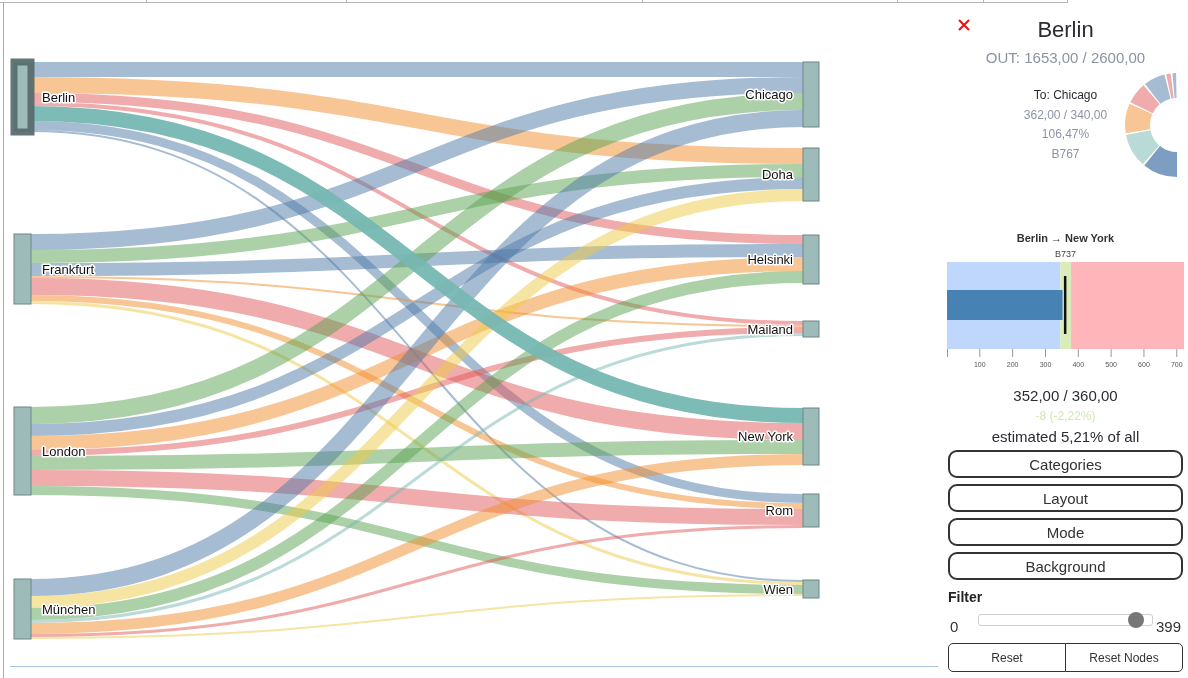  I want to click on menu-button: Mode, so click(1065, 532).